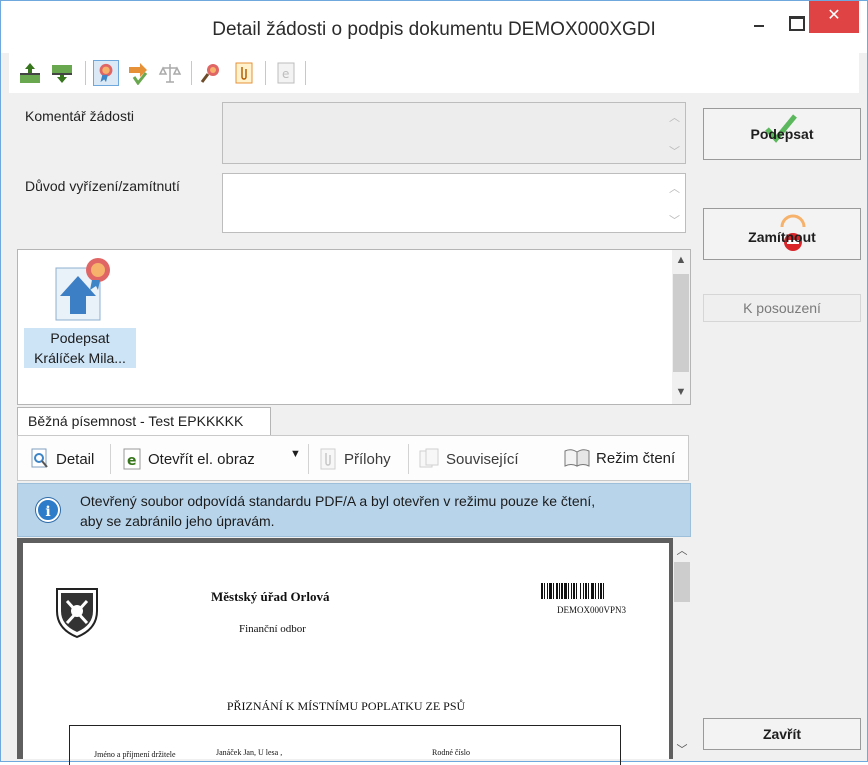 The width and height of the screenshot is (868, 765). What do you see at coordinates (138, 73) in the screenshot?
I see `arrow-sign-icon` at bounding box center [138, 73].